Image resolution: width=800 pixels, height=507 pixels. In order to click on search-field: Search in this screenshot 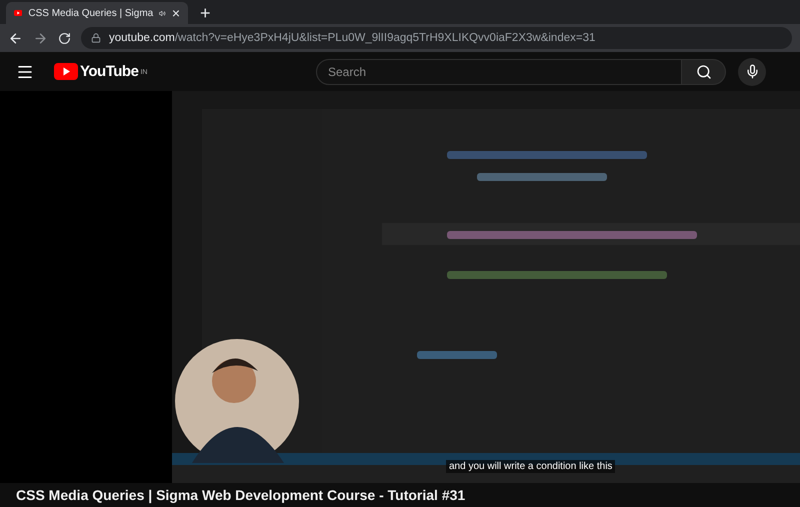, I will do `click(499, 71)`.